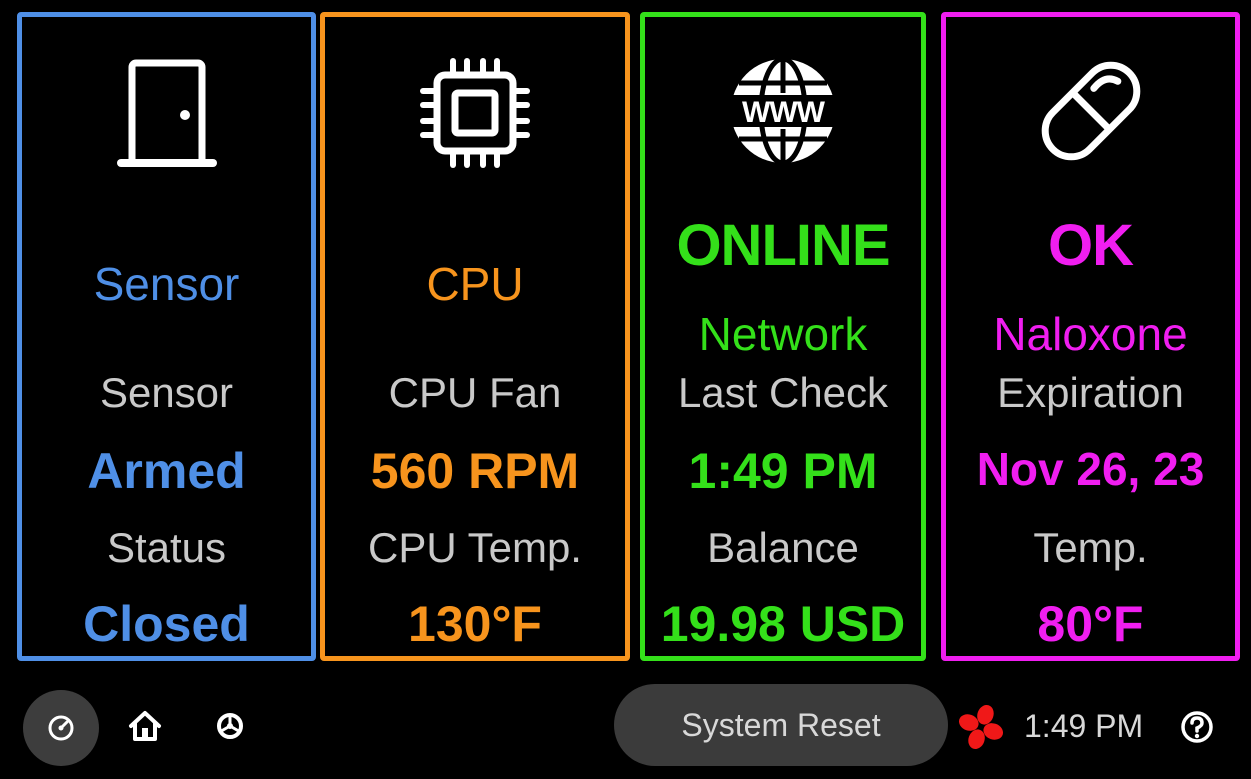 The width and height of the screenshot is (1251, 779). I want to click on panel-title: Network, so click(783, 334).